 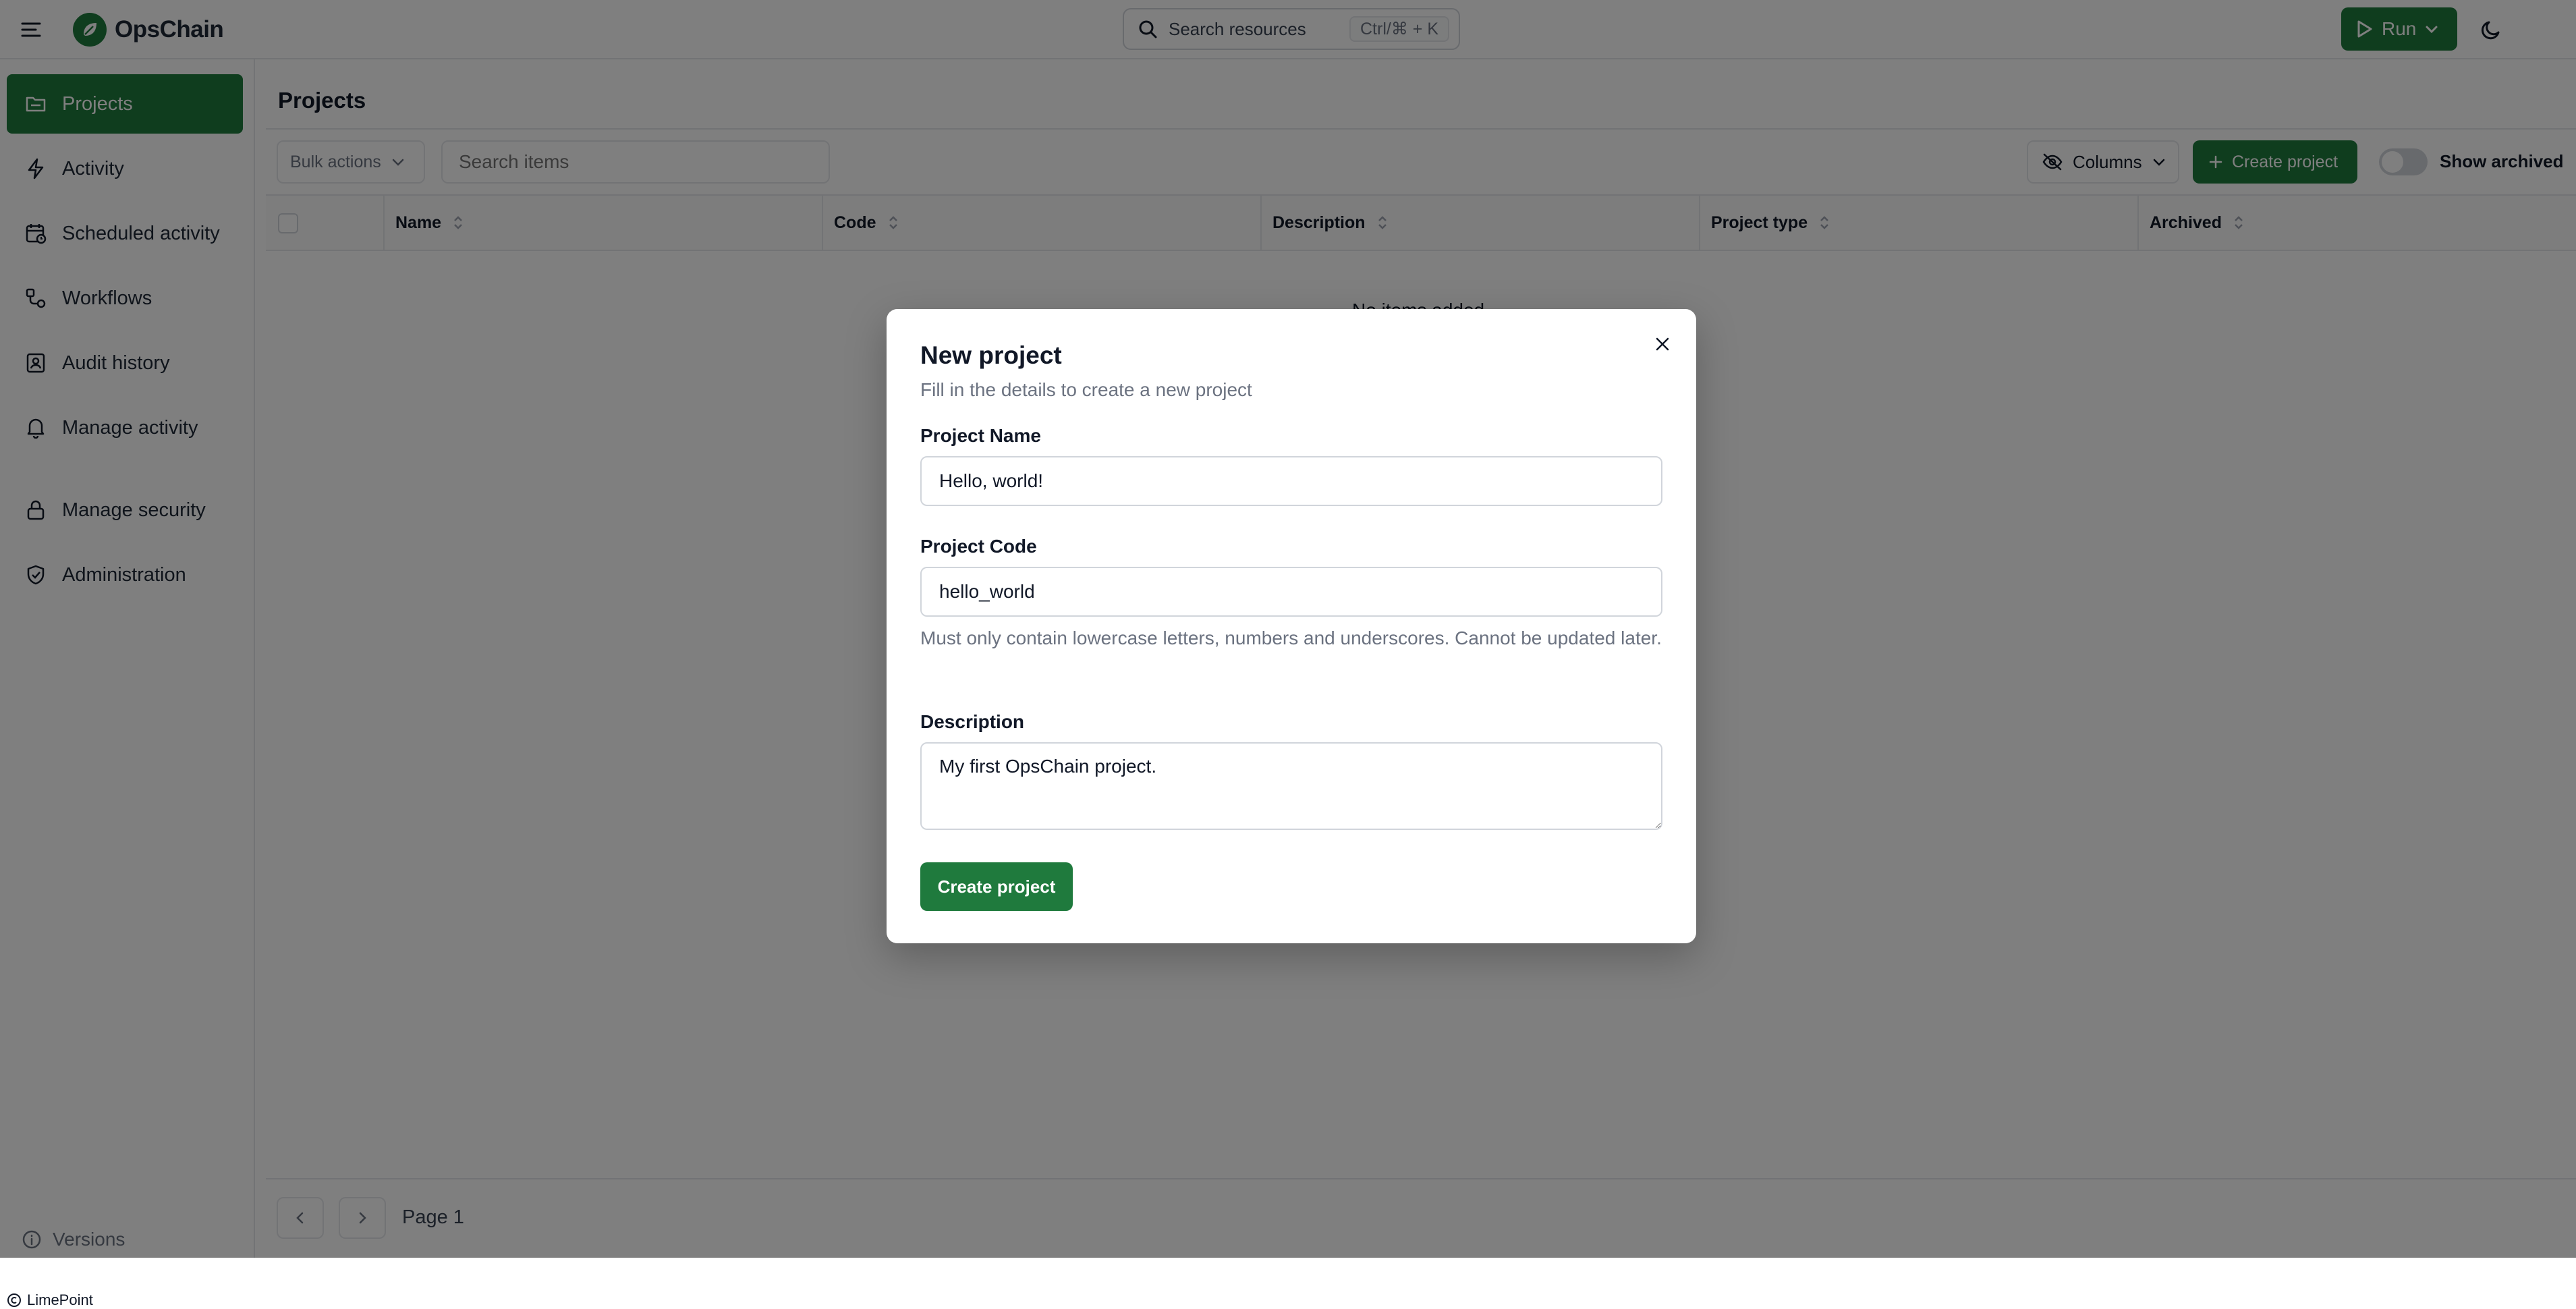 What do you see at coordinates (980, 436) in the screenshot?
I see `project-name-label: Project Name` at bounding box center [980, 436].